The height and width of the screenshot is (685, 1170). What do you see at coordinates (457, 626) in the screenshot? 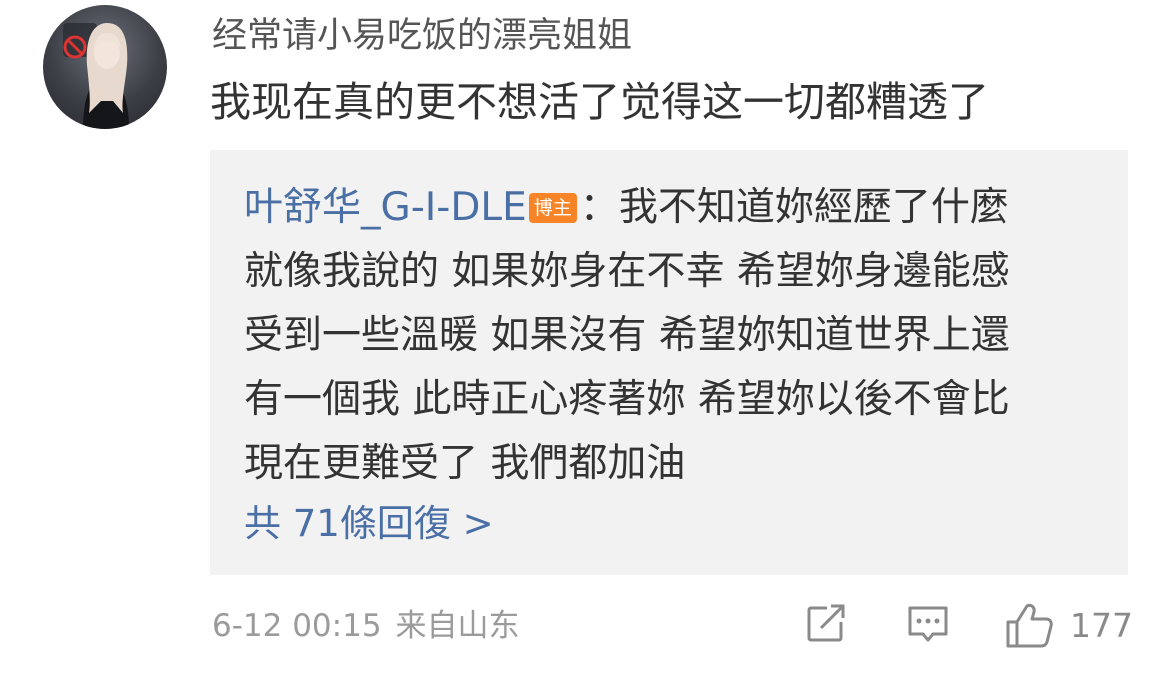
I see `comment-location: 来自山东` at bounding box center [457, 626].